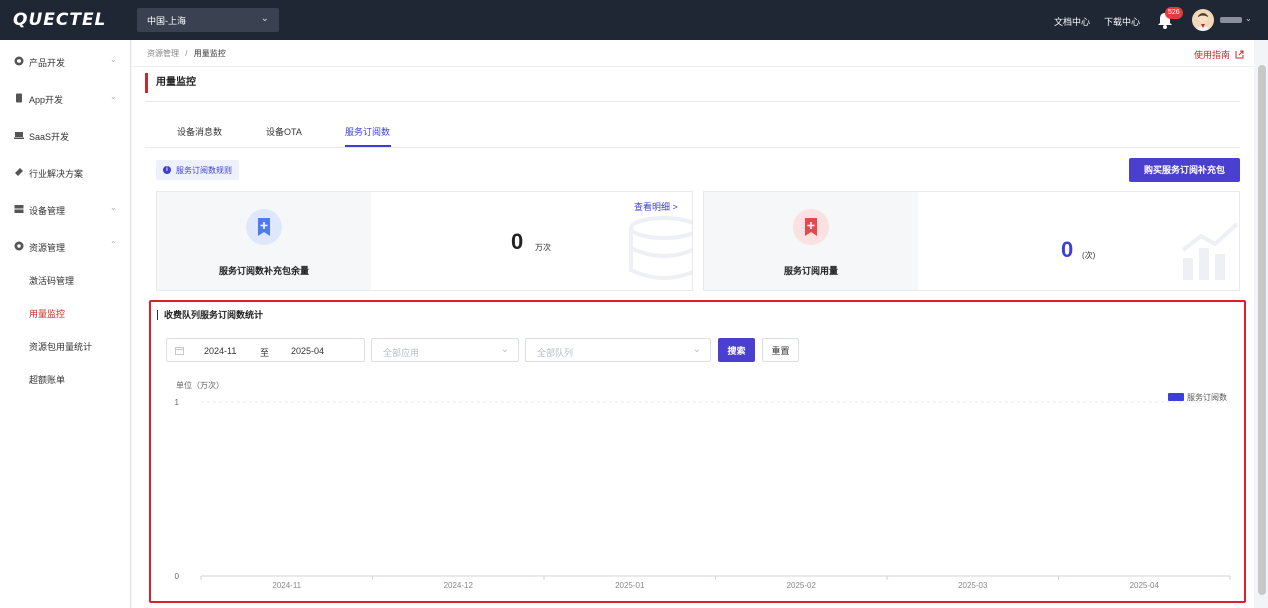 The height and width of the screenshot is (608, 1268). Describe the element at coordinates (634, 20) in the screenshot. I see `top-bar: QUECTEL 中国-上海 ⌄ 文档中心 下载中心 526 ⌄` at that location.